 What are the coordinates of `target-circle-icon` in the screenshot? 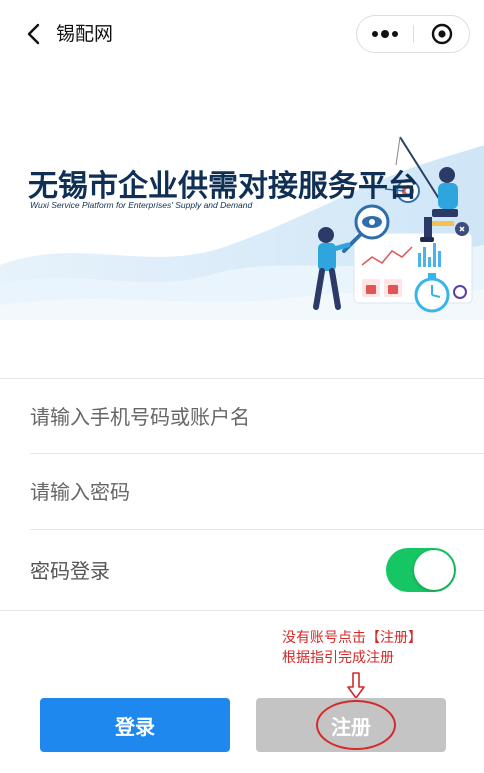 It's located at (442, 34).